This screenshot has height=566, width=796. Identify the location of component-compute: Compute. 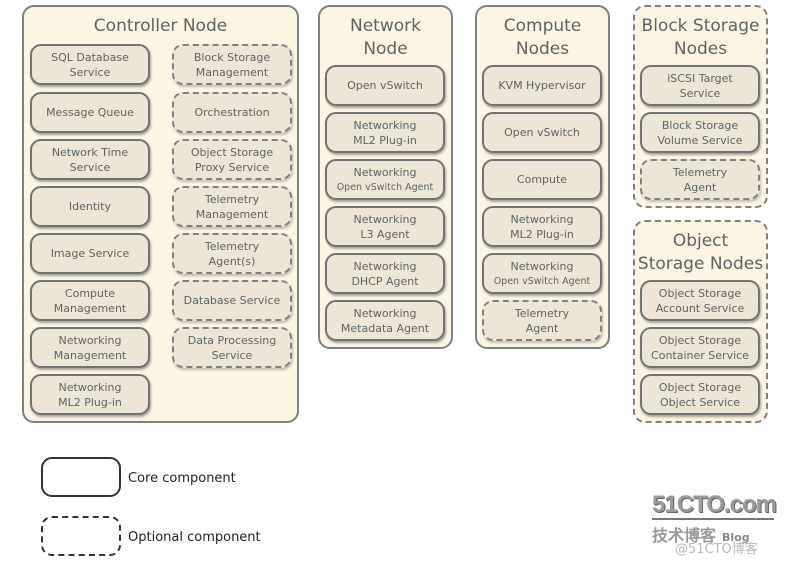
(542, 179).